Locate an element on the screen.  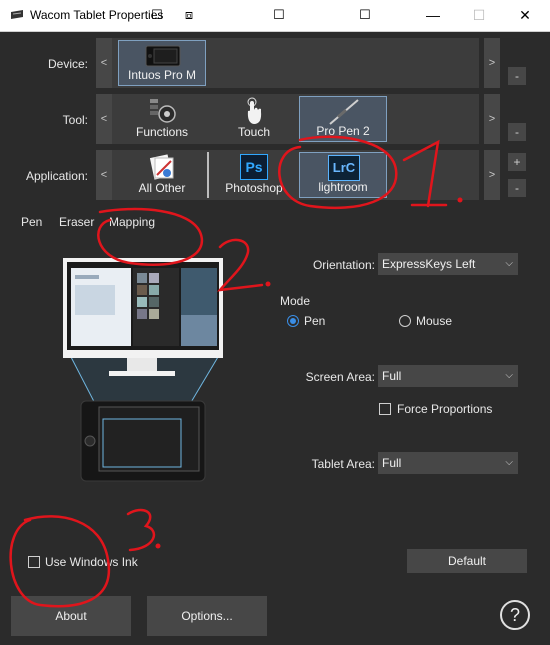
maximize-button: ☐ is located at coordinates (479, 15).